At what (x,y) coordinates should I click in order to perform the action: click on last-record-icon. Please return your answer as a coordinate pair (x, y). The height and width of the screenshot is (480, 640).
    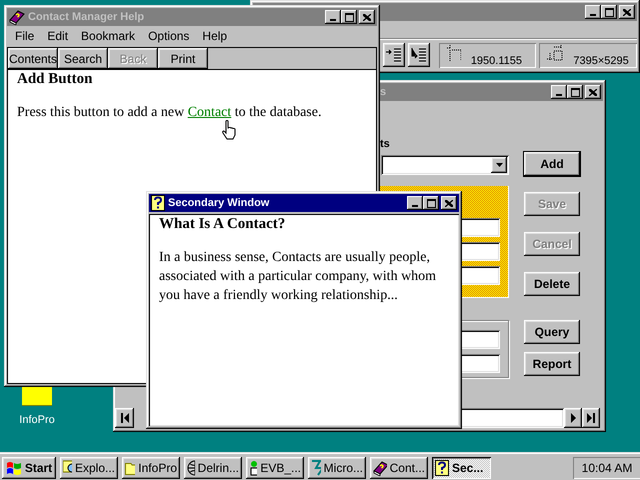
    Looking at the image, I should click on (591, 418).